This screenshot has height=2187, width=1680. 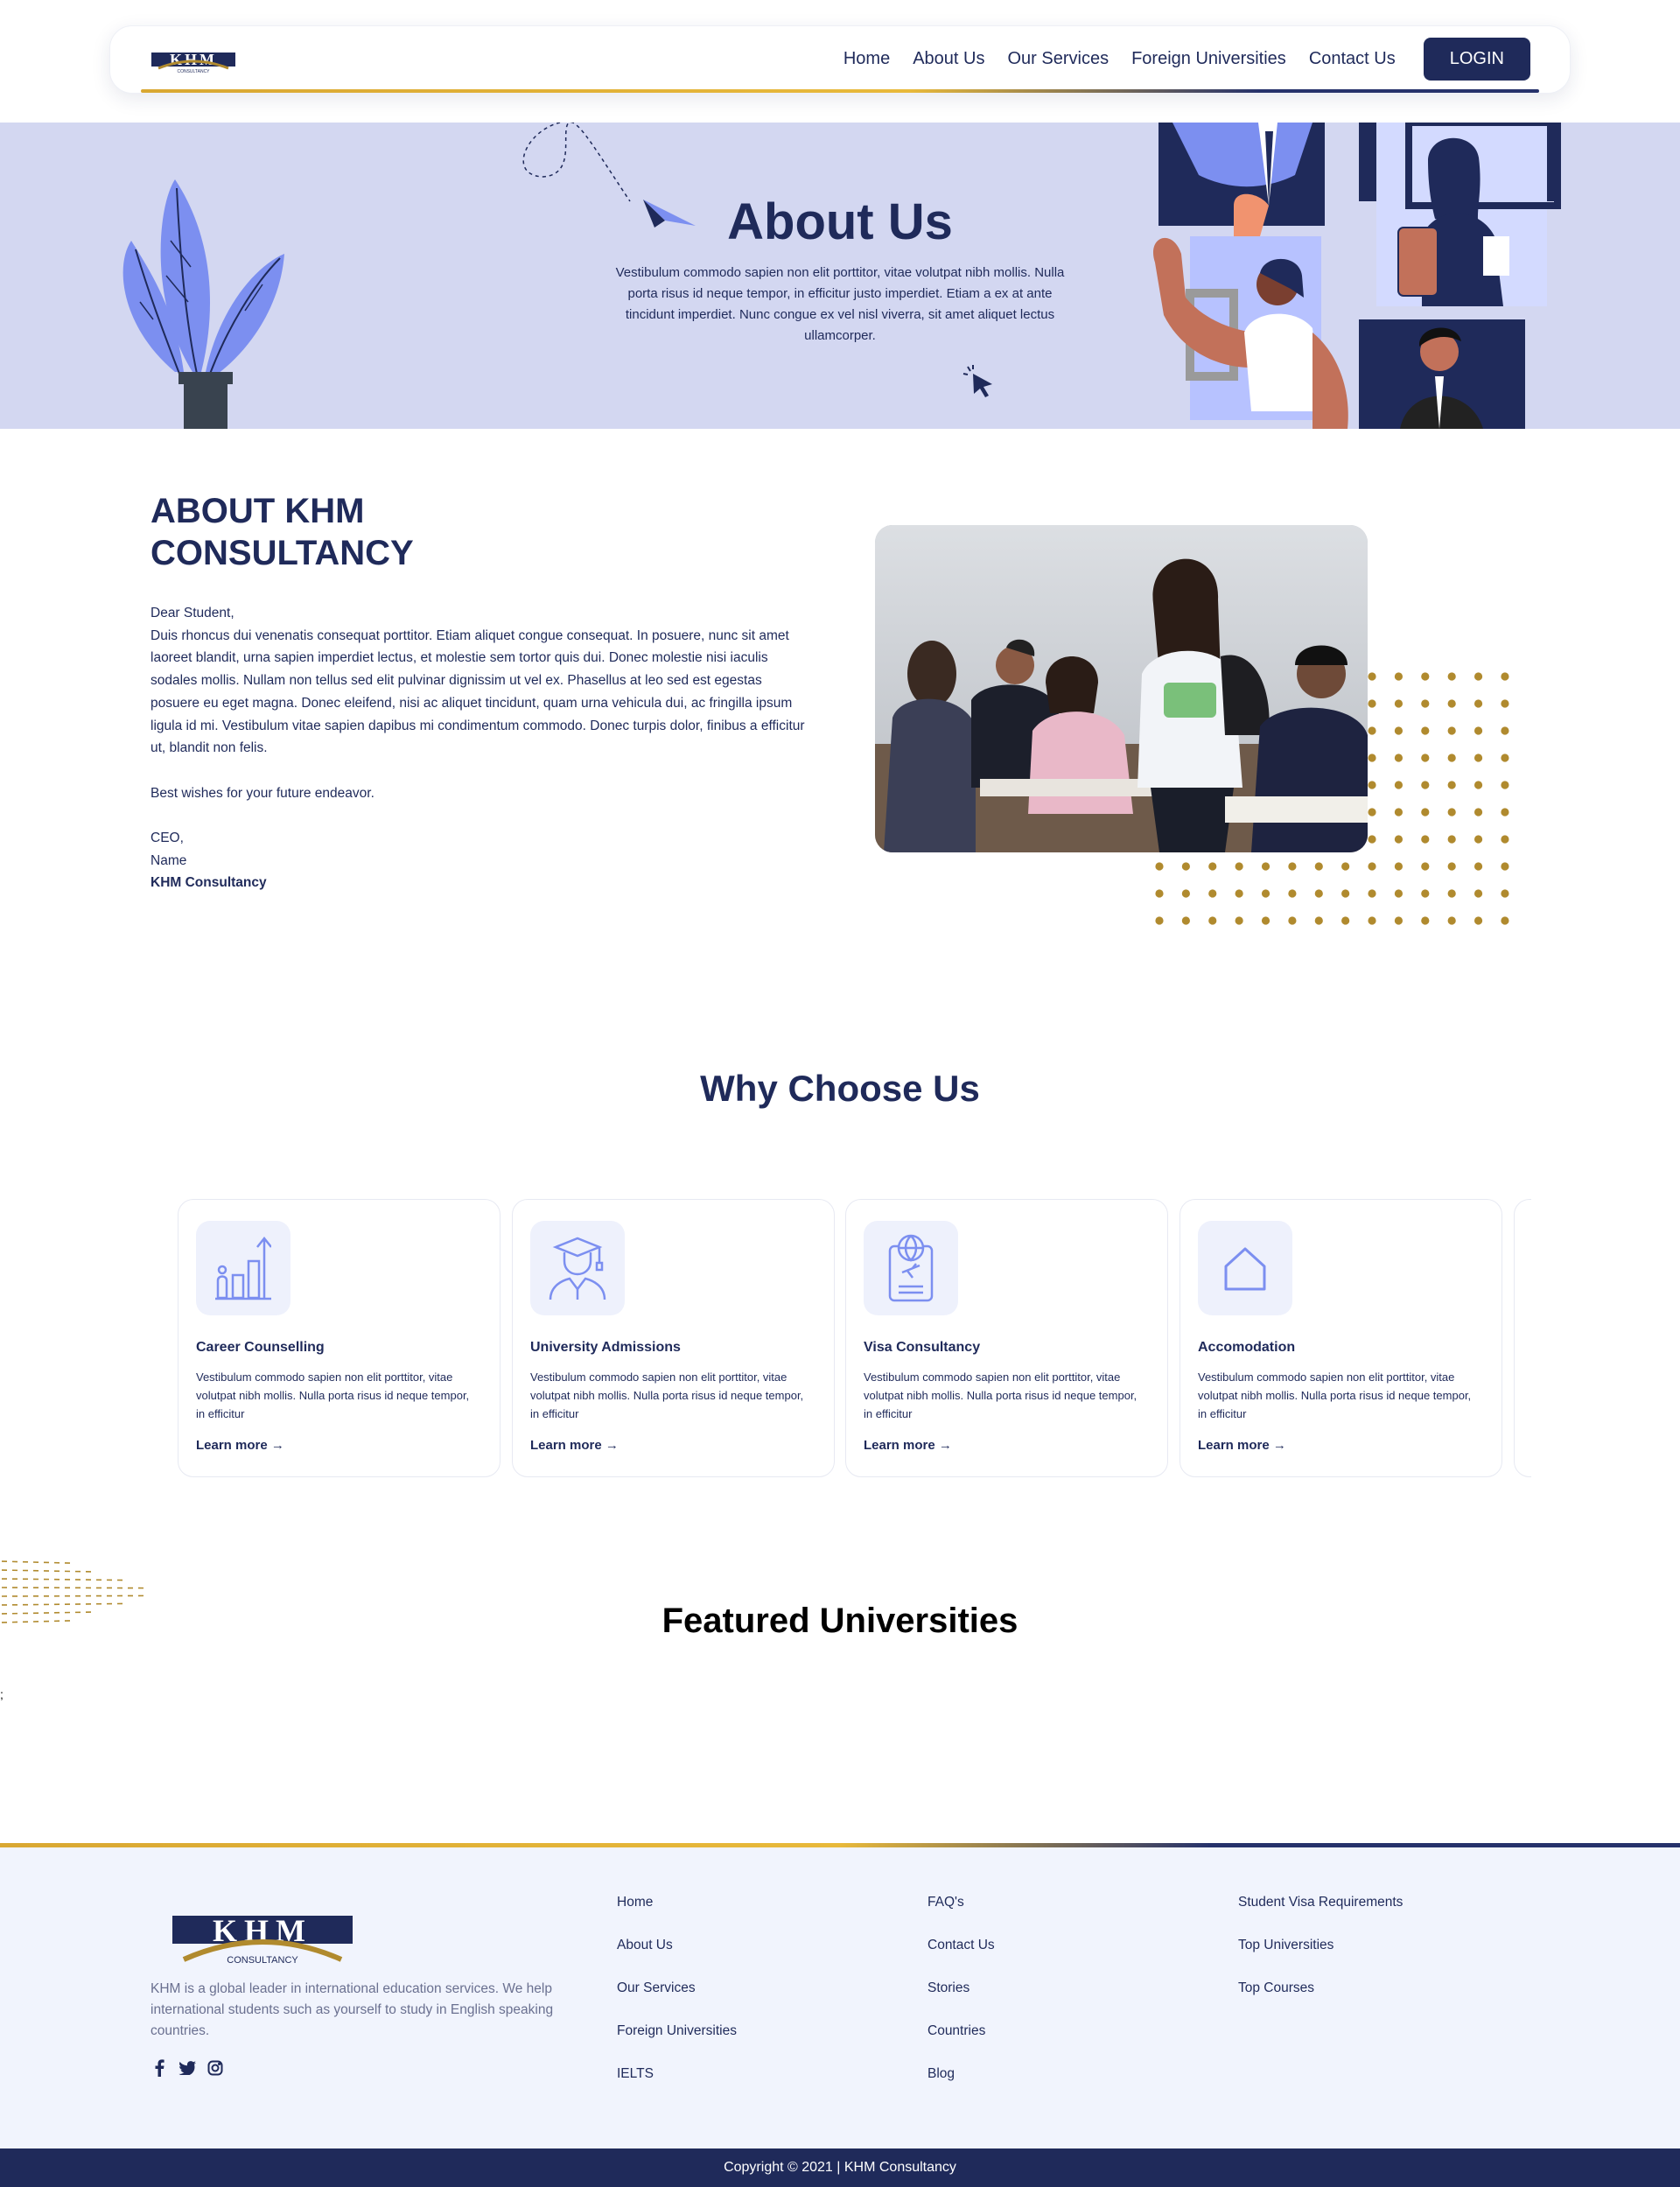 I want to click on footer-link-contact-us: Contact Us, so click(x=961, y=1956).